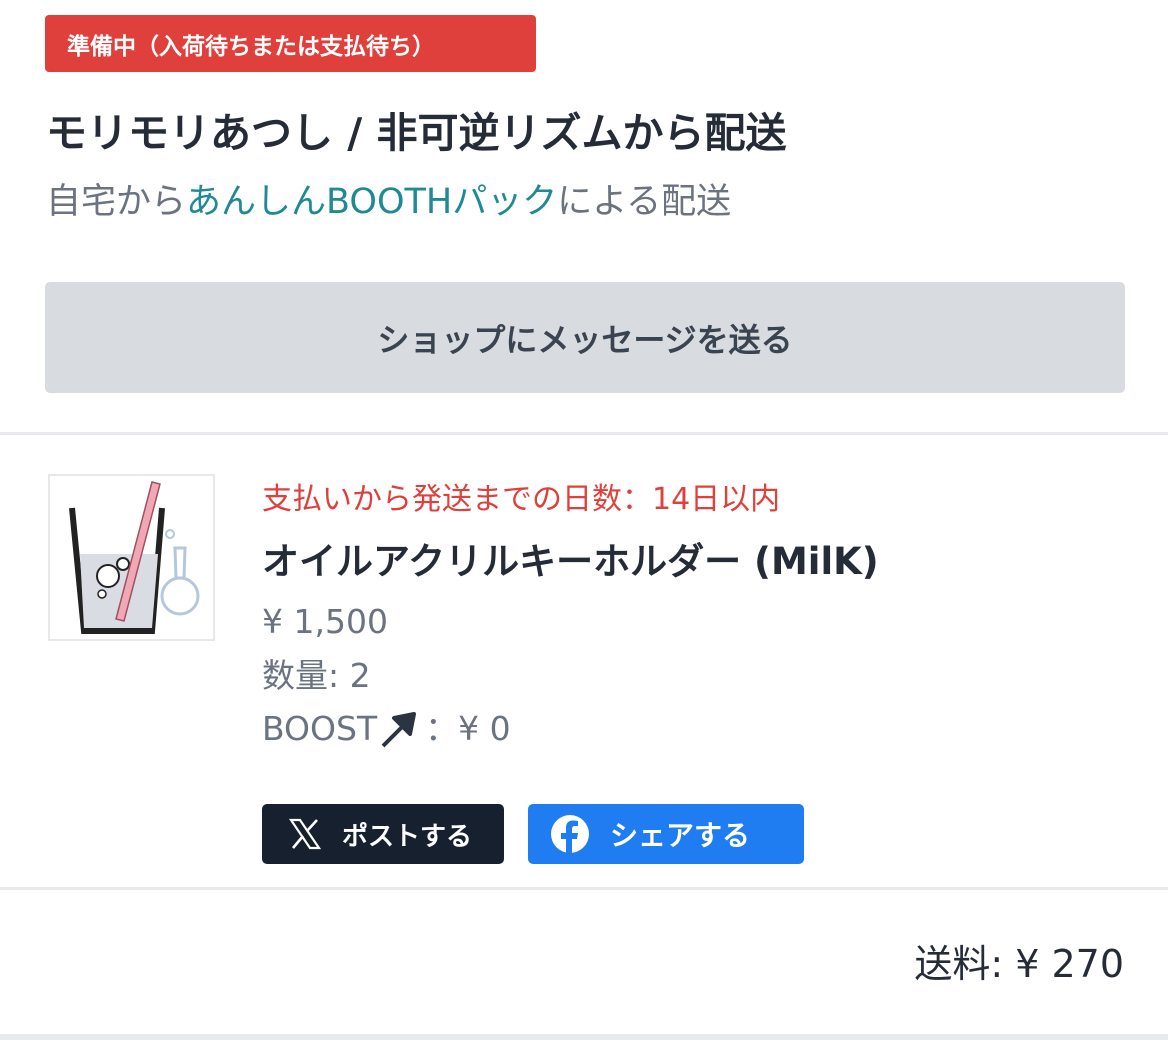 Image resolution: width=1168 pixels, height=1040 pixels. I want to click on item-price: ¥ 1,500, so click(325, 621).